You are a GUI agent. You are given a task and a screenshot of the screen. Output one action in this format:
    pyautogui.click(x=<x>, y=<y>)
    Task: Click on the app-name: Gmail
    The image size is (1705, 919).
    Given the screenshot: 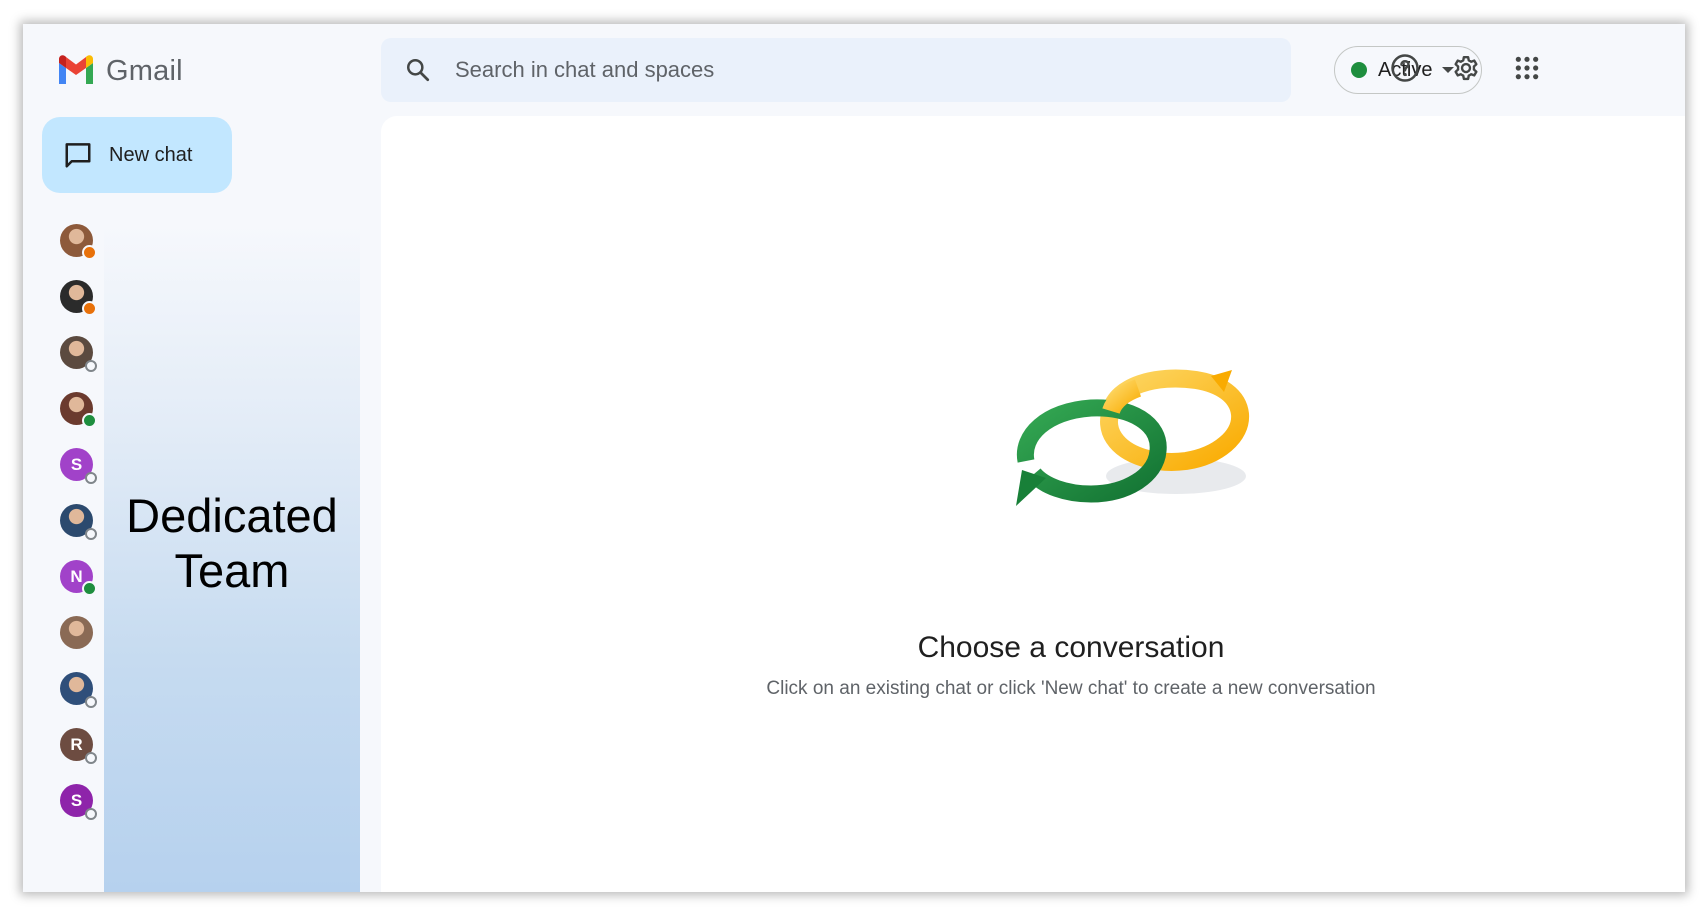 What is the action you would take?
    pyautogui.click(x=144, y=71)
    